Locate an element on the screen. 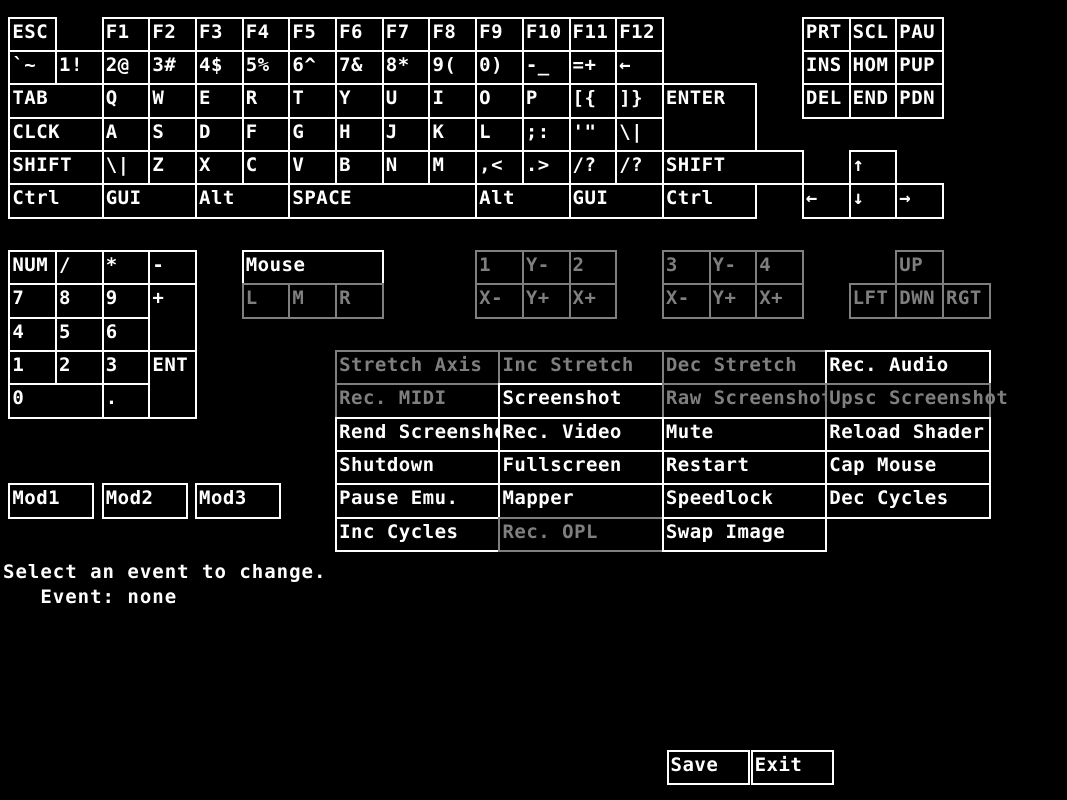 Image resolution: width=1067 pixels, height=800 pixels. key-l: L is located at coordinates (499, 134).